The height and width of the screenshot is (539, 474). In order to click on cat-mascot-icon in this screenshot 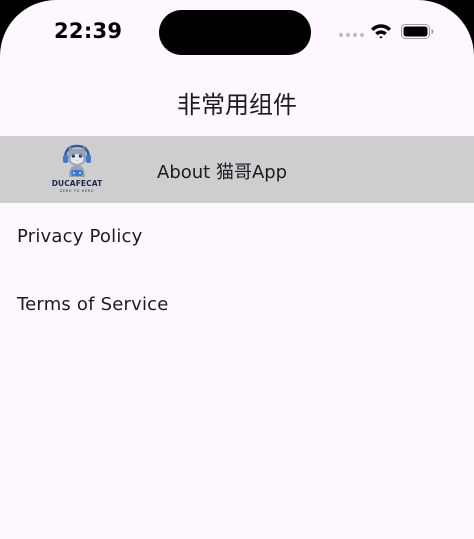, I will do `click(77, 160)`.